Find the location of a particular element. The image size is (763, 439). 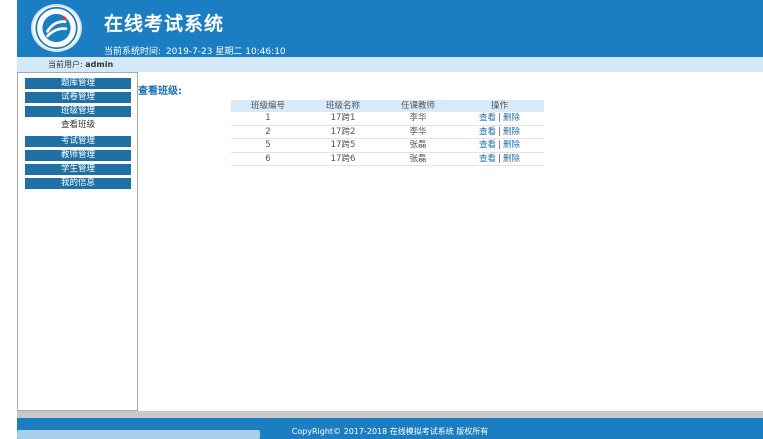

sidebar-item-exam-management: 考试管理 is located at coordinates (78, 141).